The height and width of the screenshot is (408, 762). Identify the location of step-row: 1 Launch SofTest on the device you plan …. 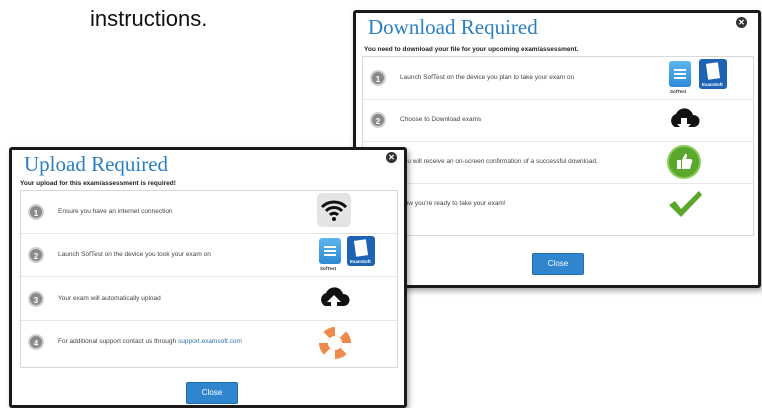
(558, 78).